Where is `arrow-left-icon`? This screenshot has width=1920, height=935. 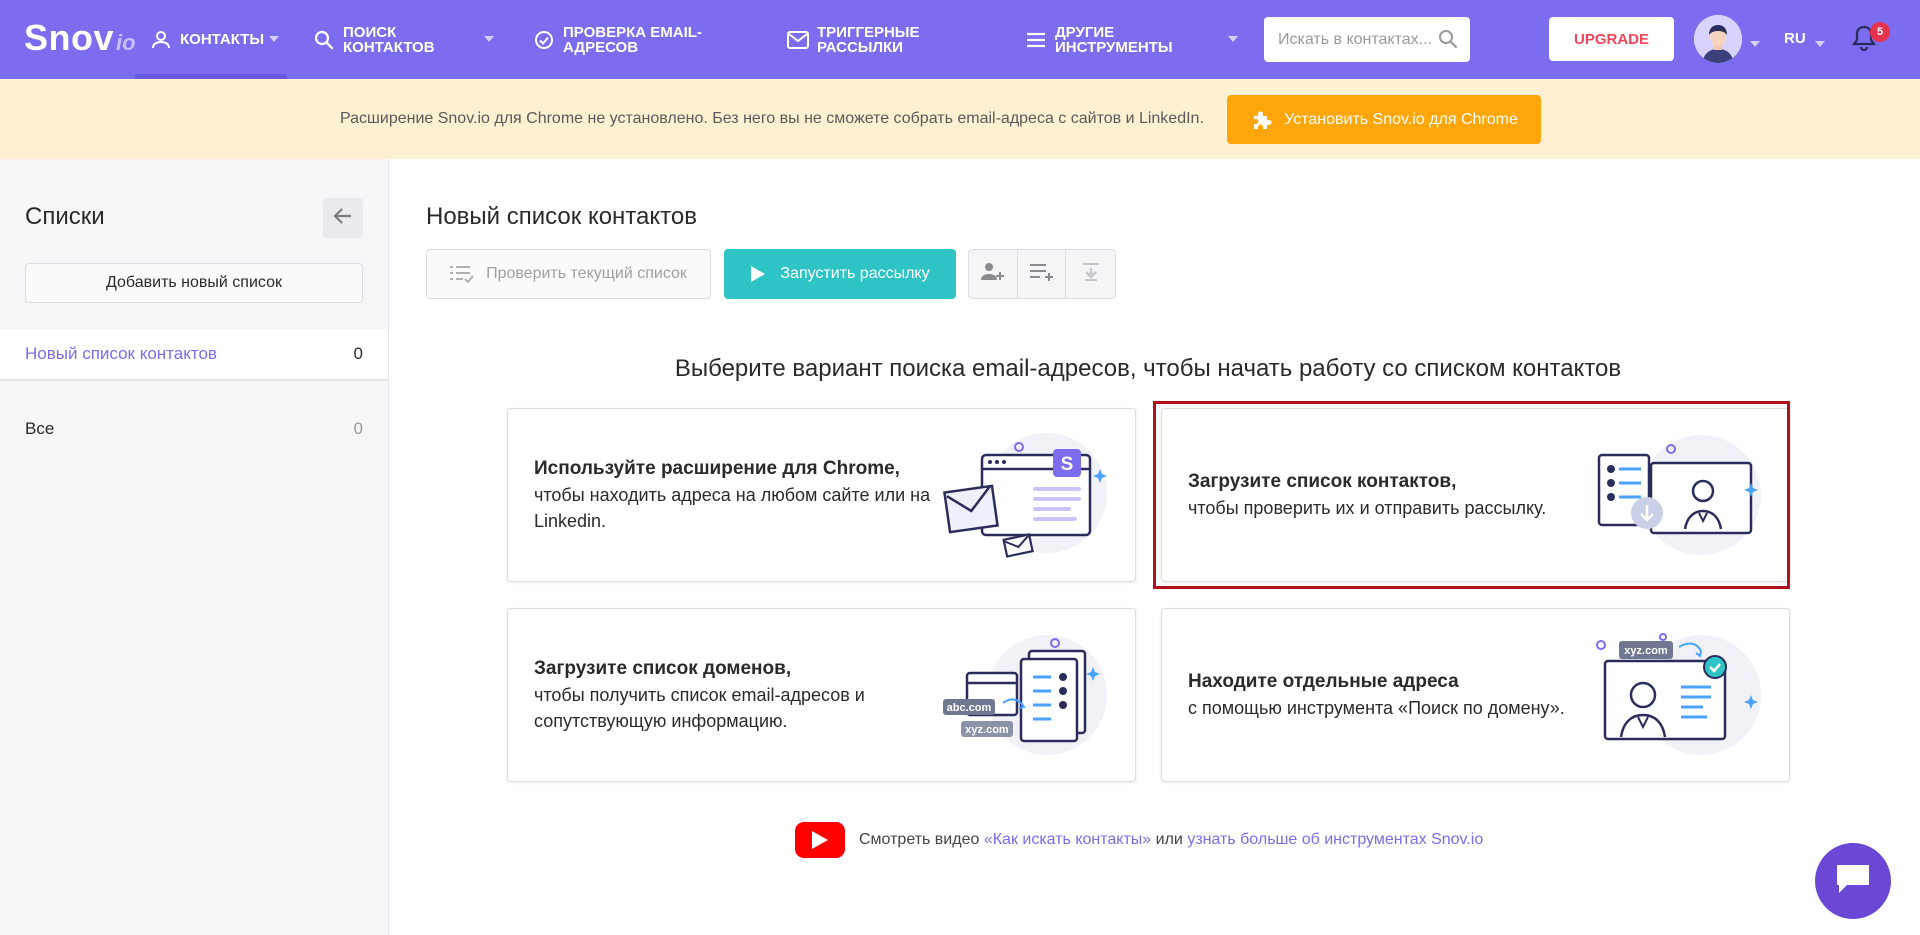 arrow-left-icon is located at coordinates (342, 218).